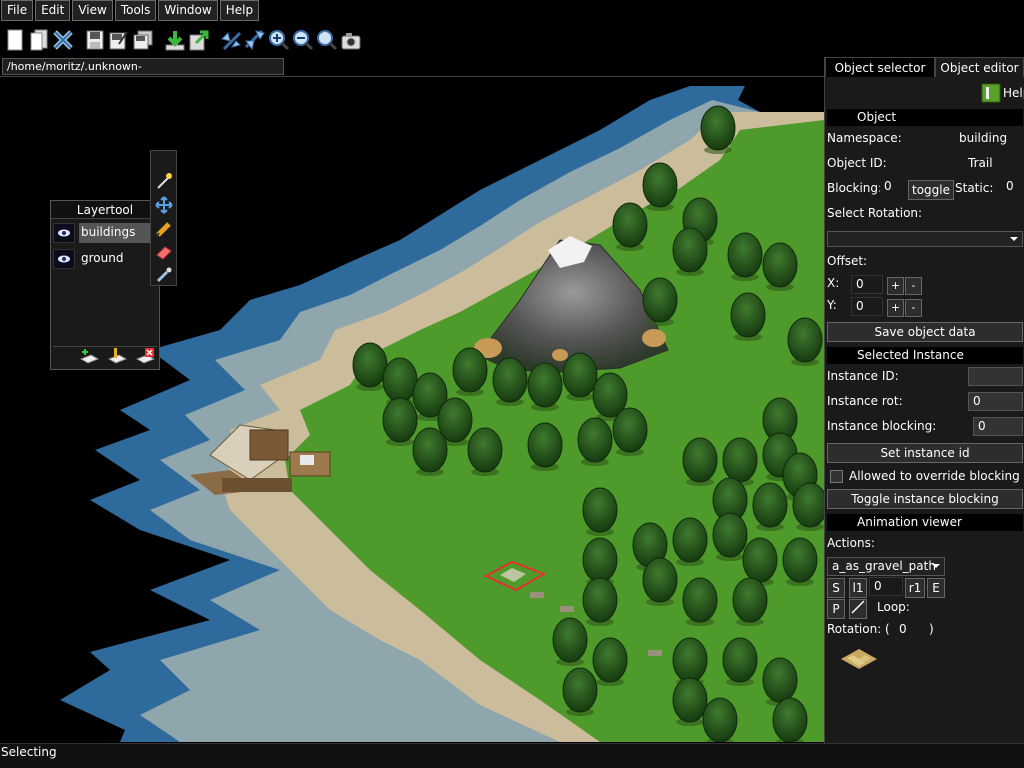 Image resolution: width=1024 pixels, height=768 pixels. I want to click on export-icon, so click(199, 40).